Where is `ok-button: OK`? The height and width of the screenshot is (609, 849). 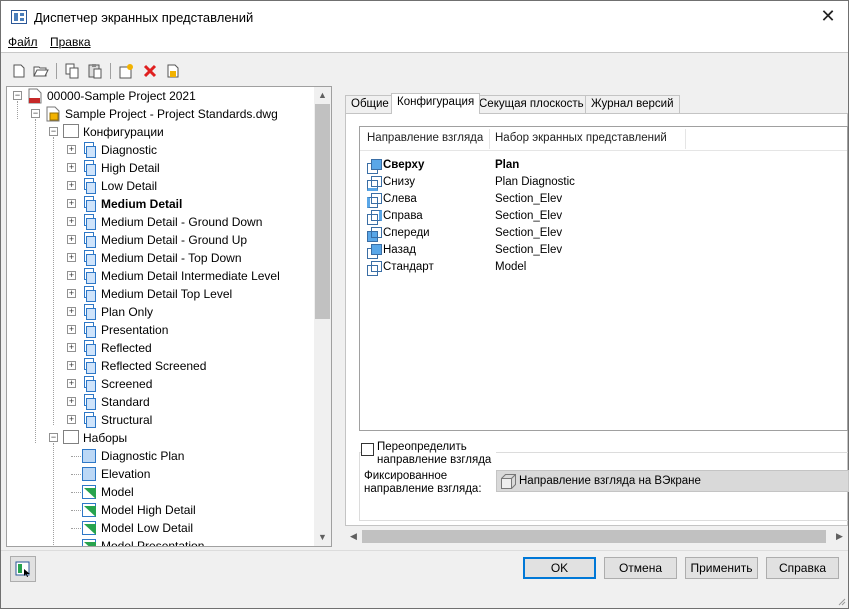 ok-button: OK is located at coordinates (559, 568).